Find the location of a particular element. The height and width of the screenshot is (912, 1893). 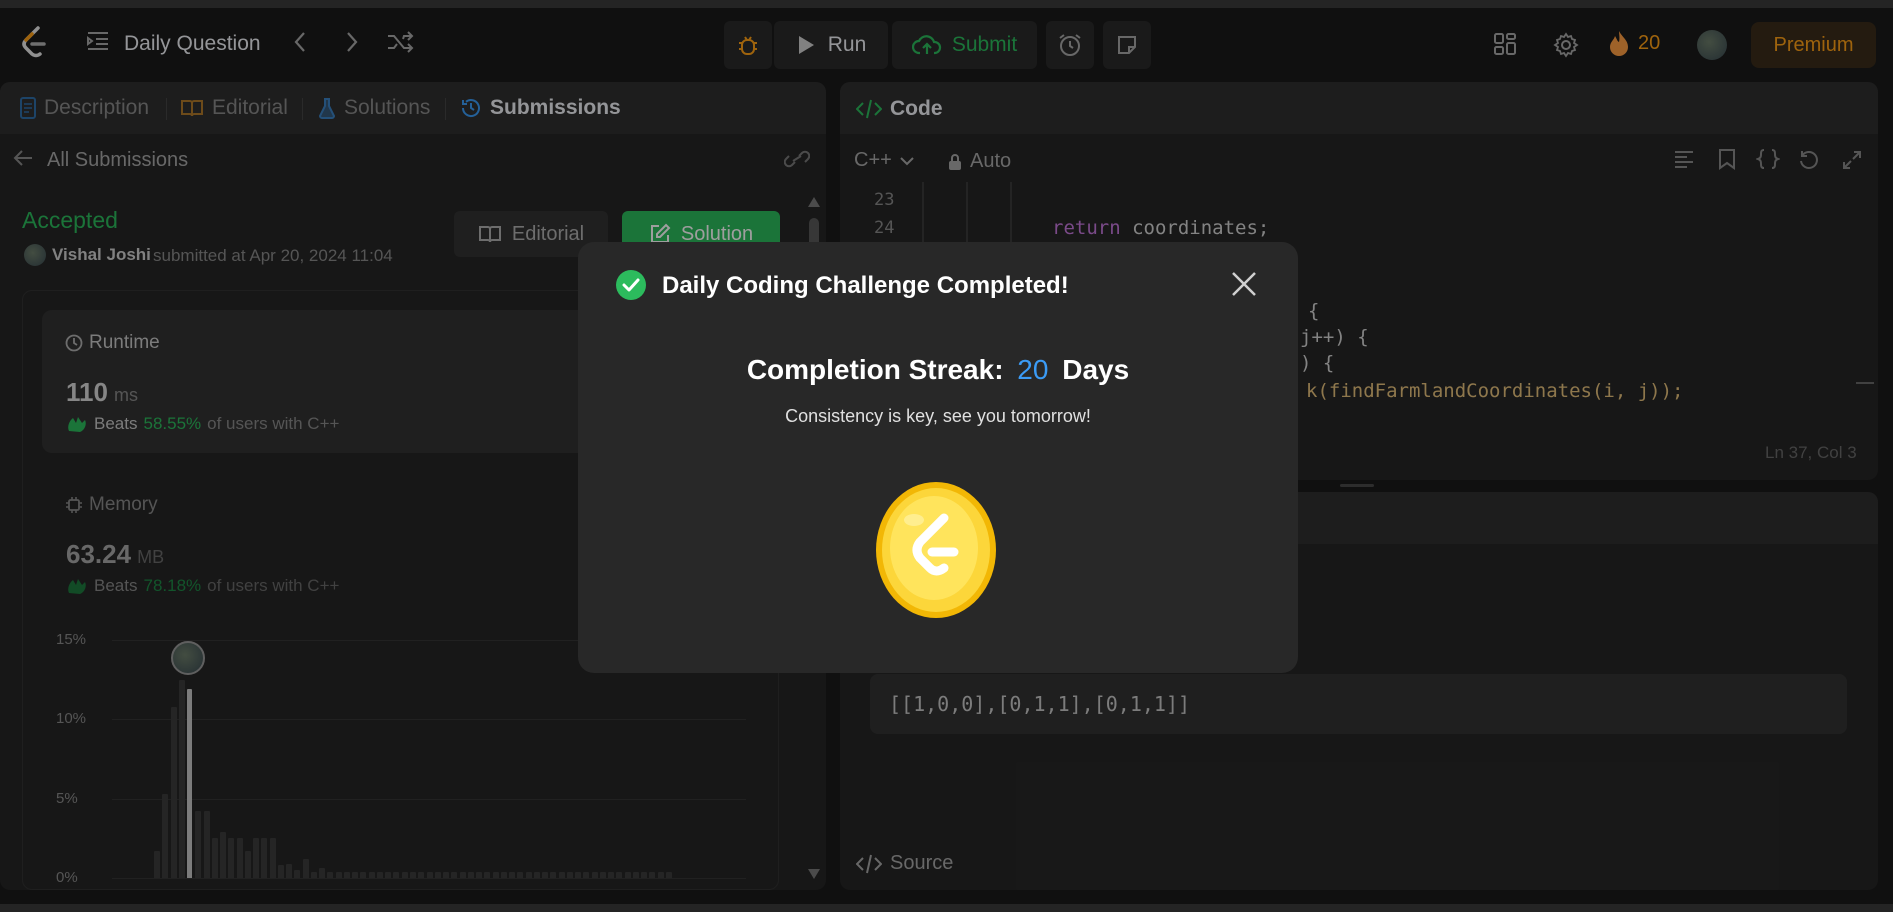

streak-line: Completion Streak: 20 Days is located at coordinates (938, 369).